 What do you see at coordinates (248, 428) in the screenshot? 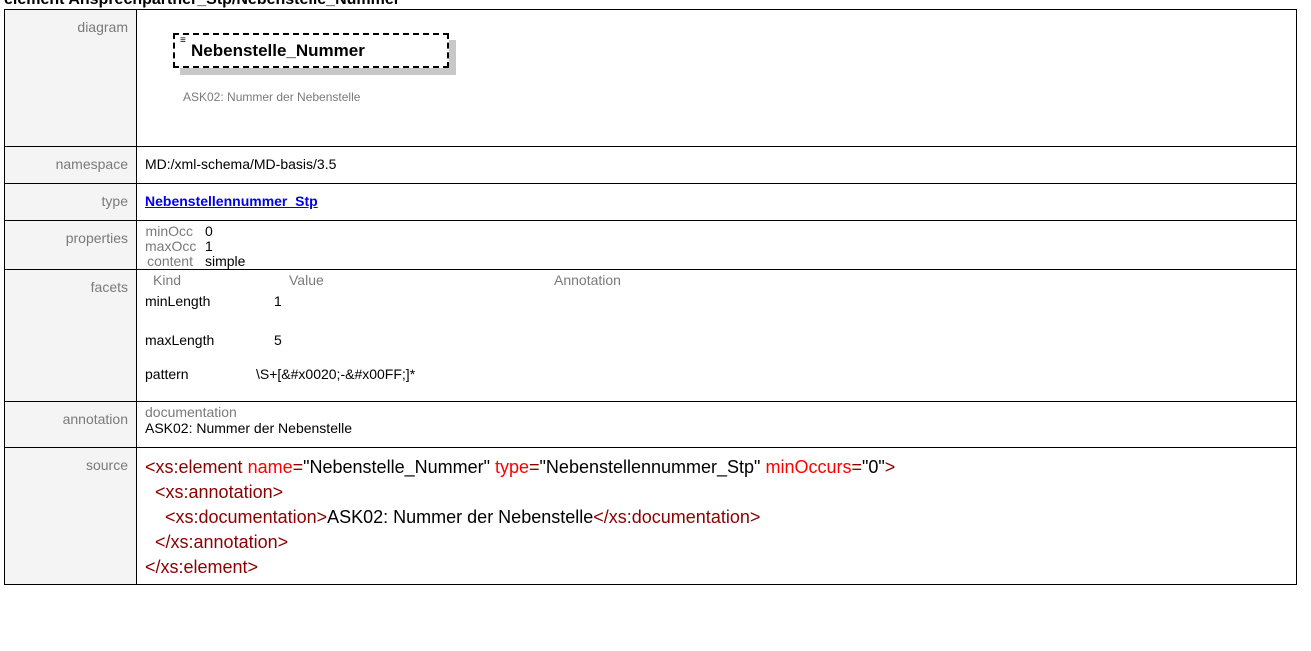
I see `annotation-value: ASK02: Nummer der Nebenstelle` at bounding box center [248, 428].